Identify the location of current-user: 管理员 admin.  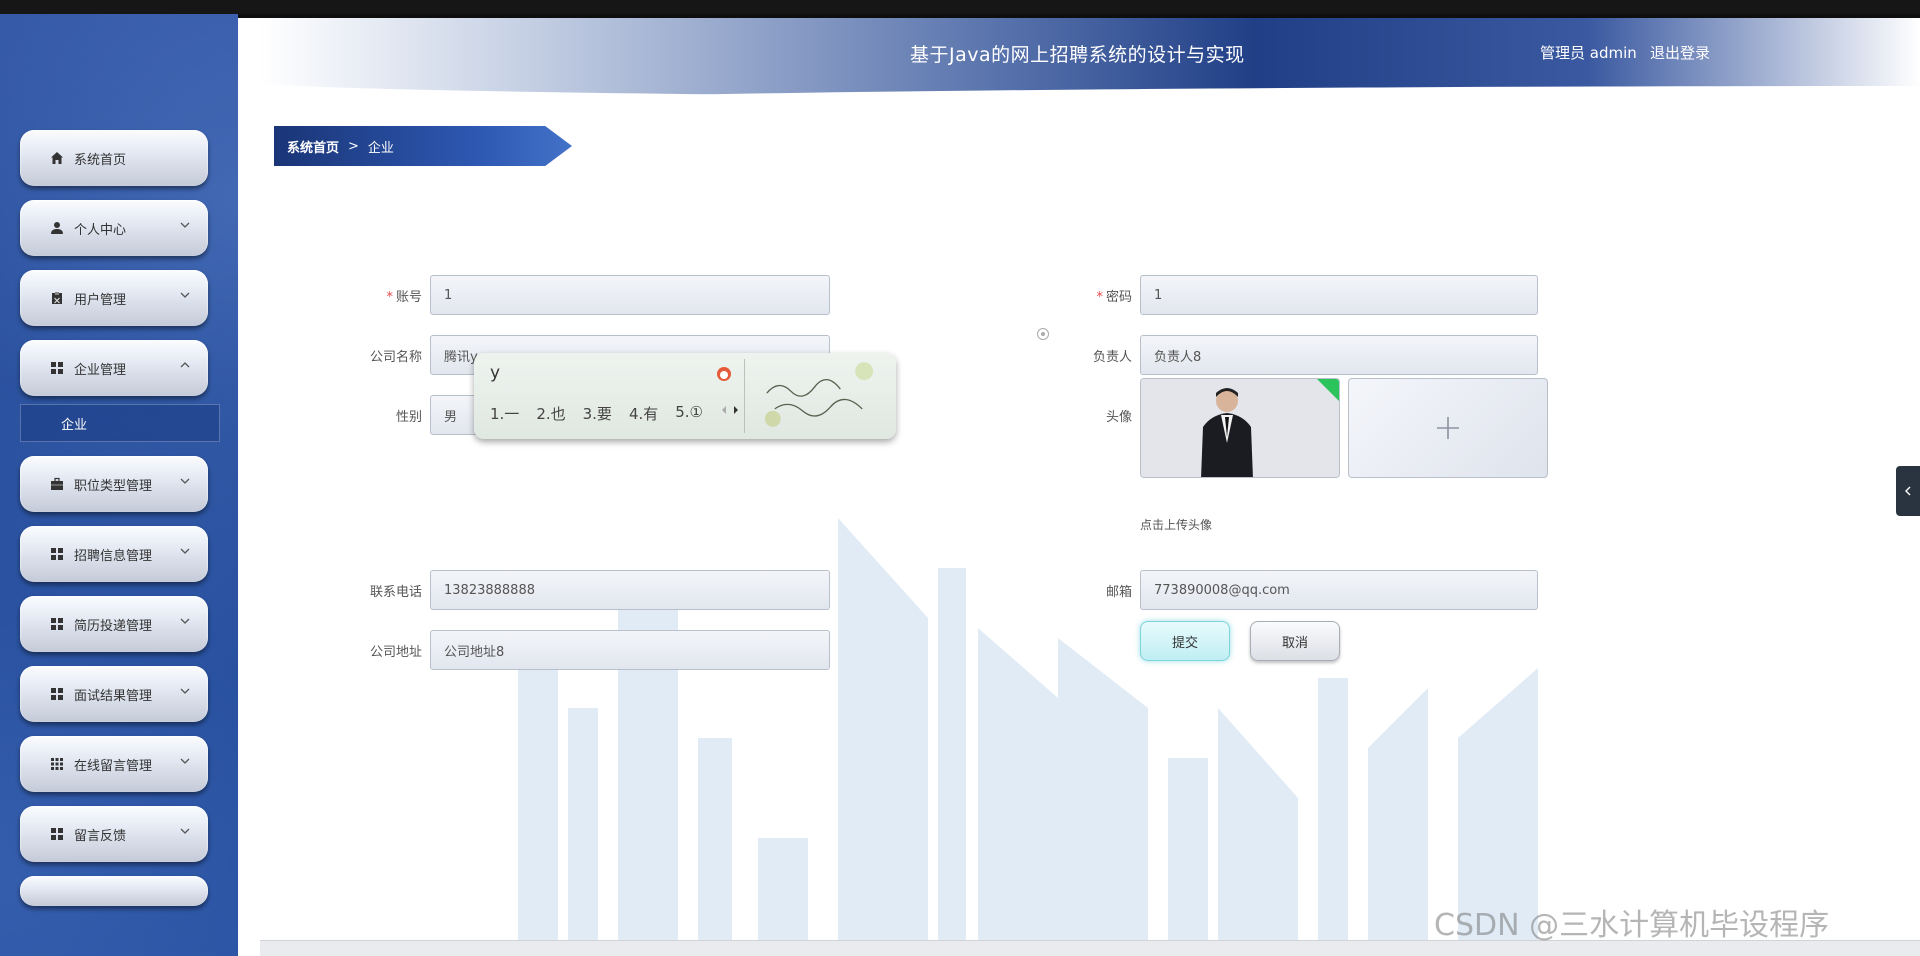
(1588, 53).